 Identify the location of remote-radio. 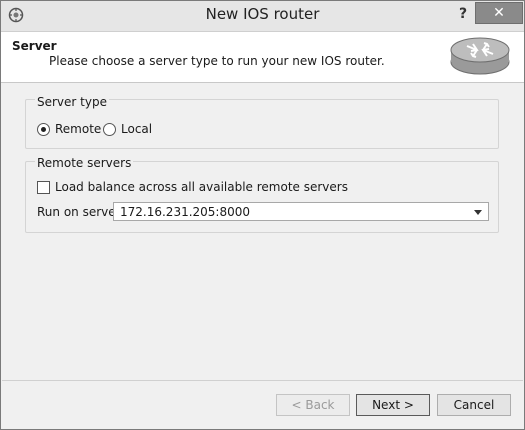
(43, 129).